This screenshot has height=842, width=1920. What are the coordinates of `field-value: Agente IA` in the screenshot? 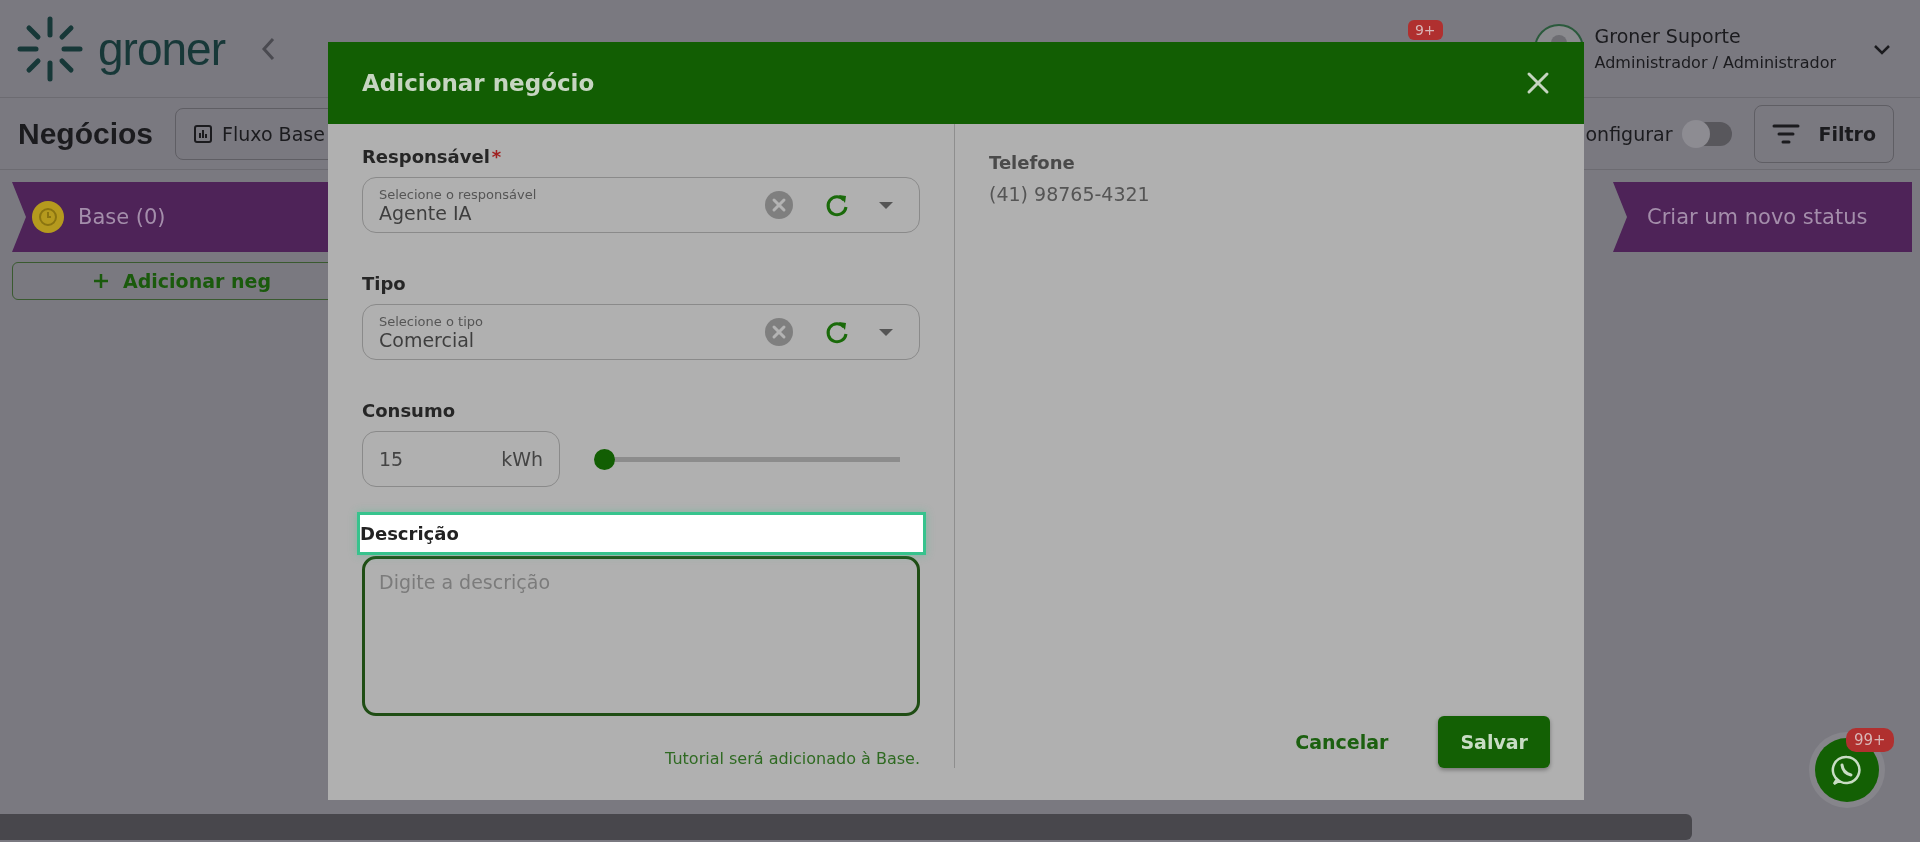 It's located at (425, 212).